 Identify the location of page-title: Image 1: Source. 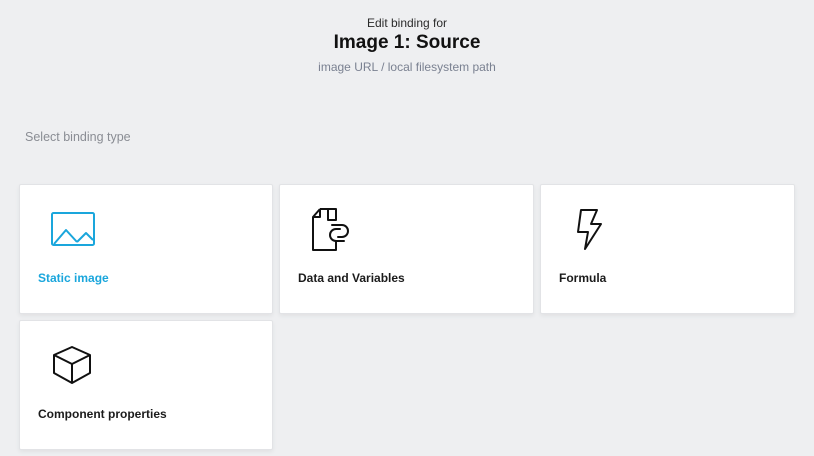
(407, 42).